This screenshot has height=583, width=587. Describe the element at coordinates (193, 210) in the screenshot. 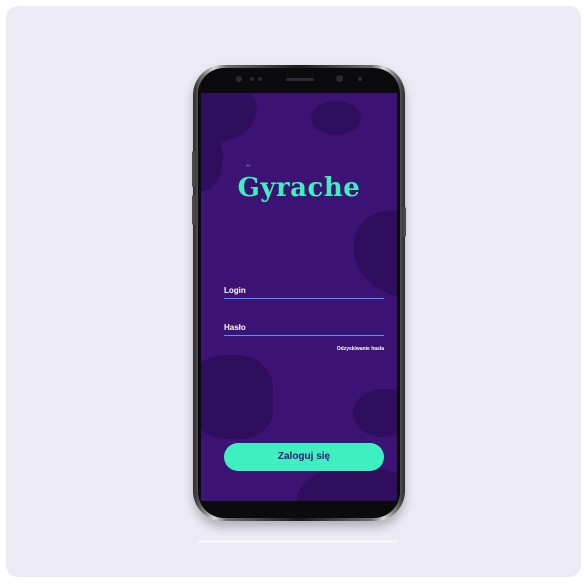

I see `bixby-button` at that location.